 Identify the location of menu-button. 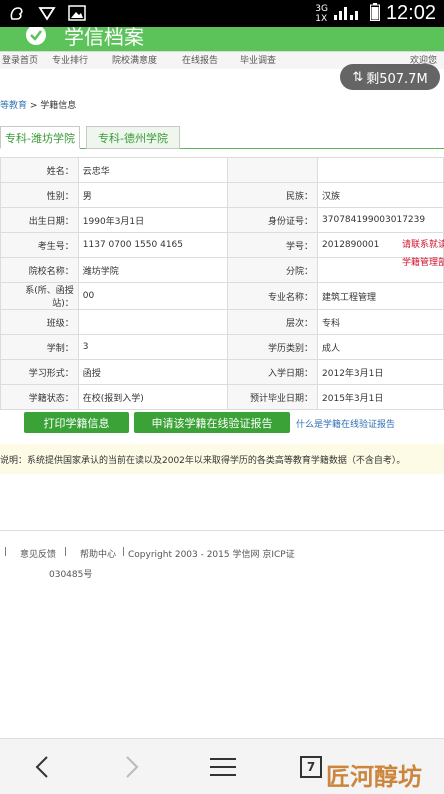
(223, 767).